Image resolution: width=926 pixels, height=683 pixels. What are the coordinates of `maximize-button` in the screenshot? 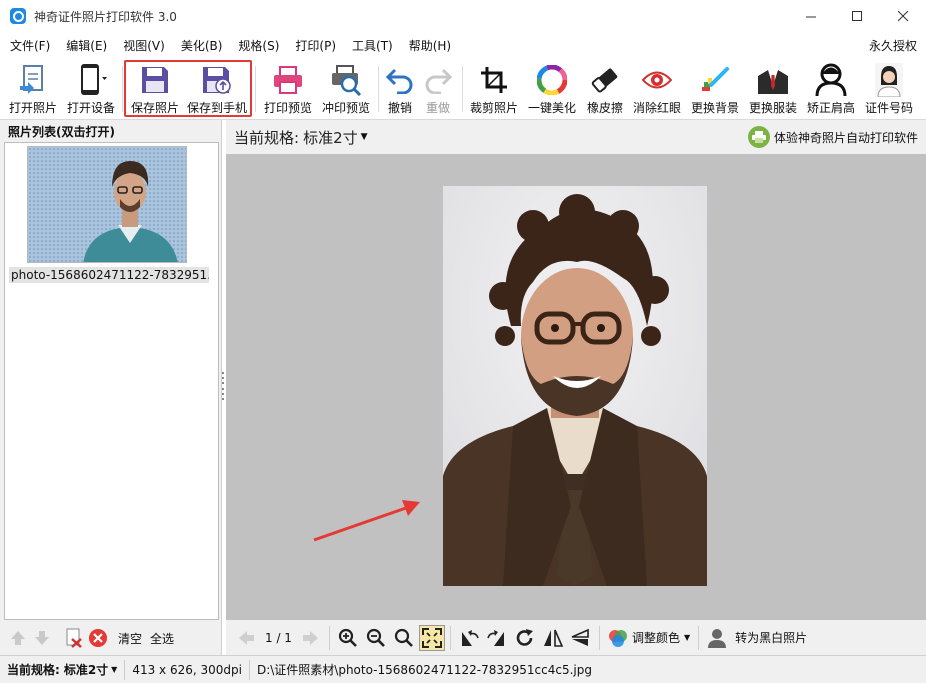 It's located at (857, 16).